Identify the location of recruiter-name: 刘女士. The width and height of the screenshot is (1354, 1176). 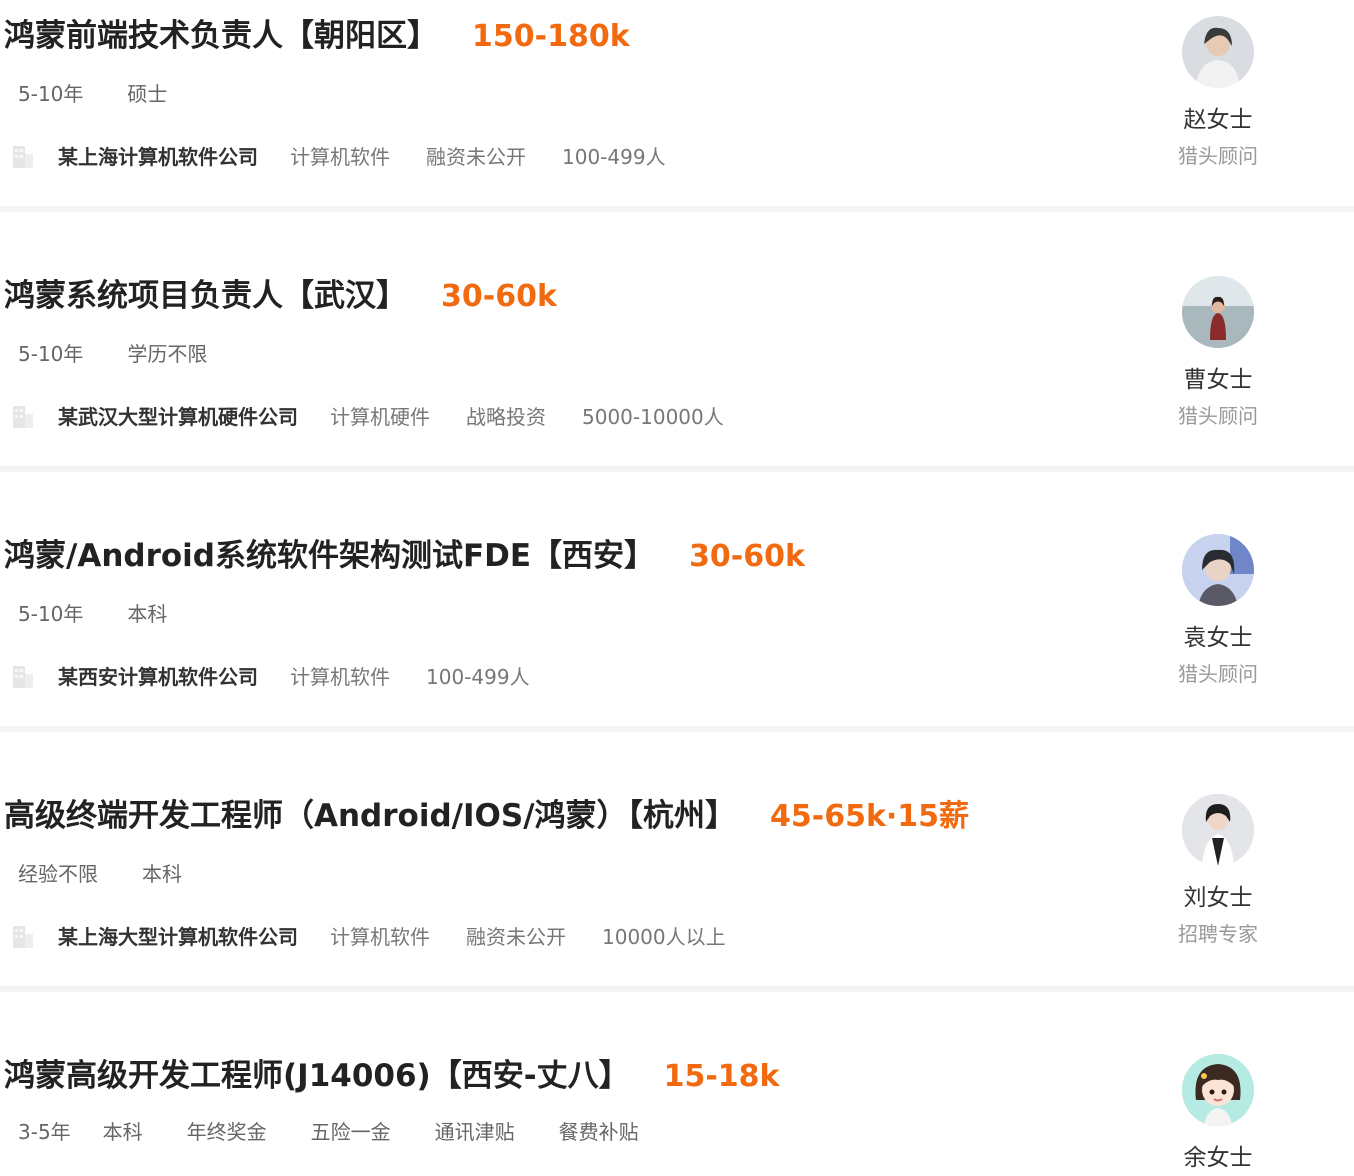
(1218, 898).